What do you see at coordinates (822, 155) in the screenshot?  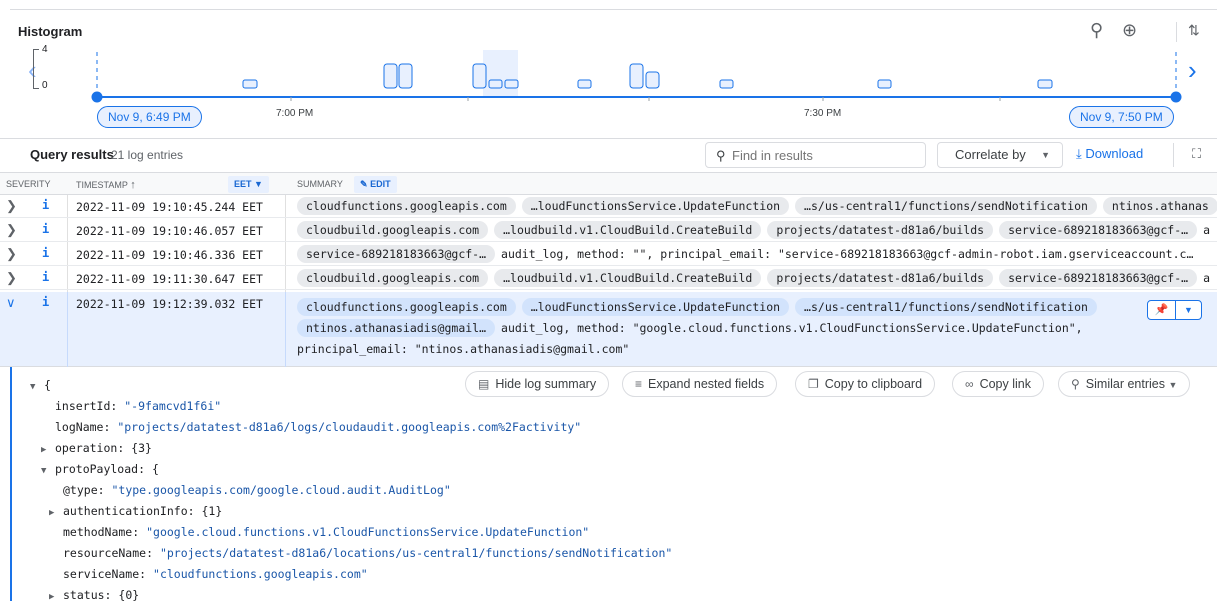 I see `find-in-results-input` at bounding box center [822, 155].